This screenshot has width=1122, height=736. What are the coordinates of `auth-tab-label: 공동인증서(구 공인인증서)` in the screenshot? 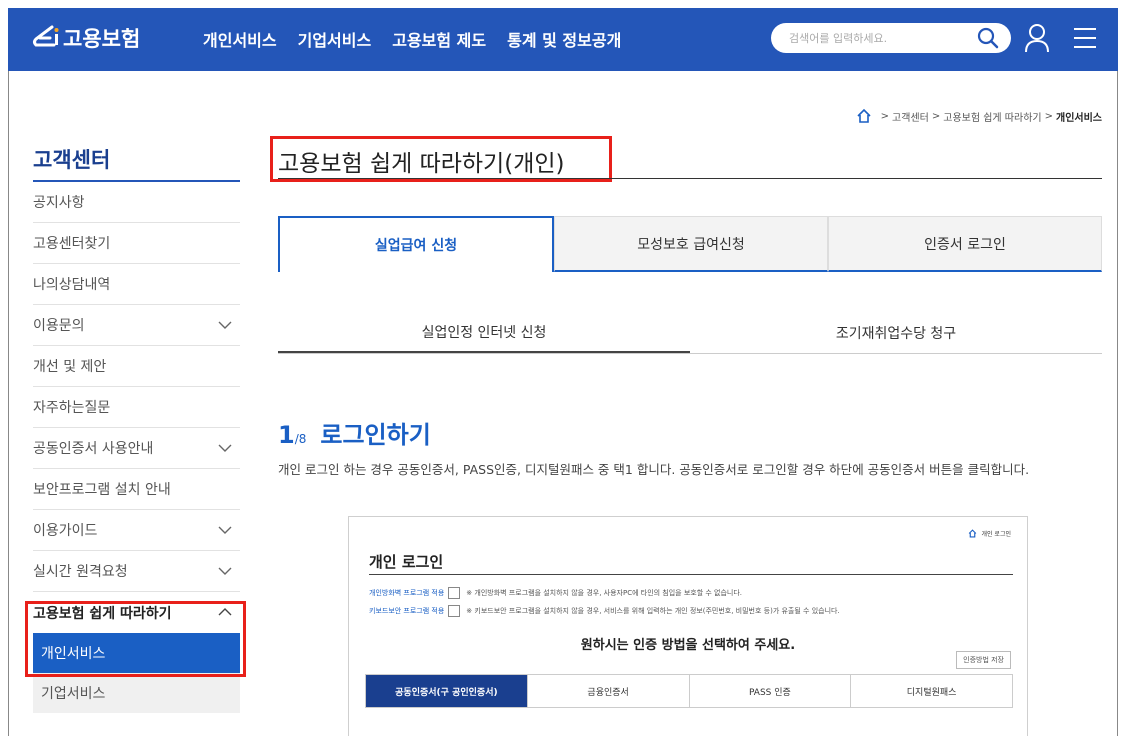 It's located at (446, 692).